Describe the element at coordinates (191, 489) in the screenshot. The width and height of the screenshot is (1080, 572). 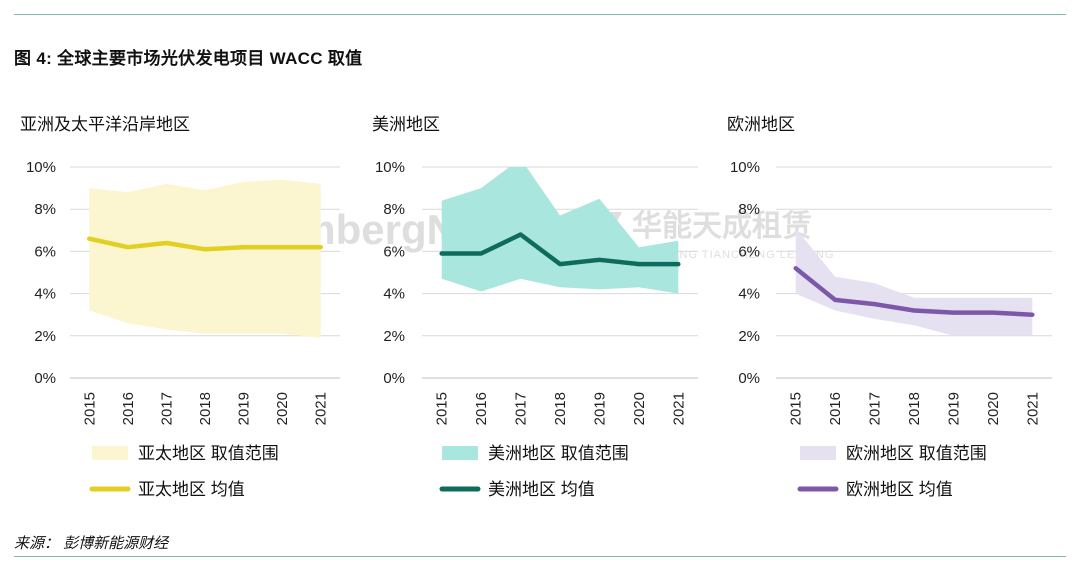
I see `legend-label-line: 亚太地区 均值` at that location.